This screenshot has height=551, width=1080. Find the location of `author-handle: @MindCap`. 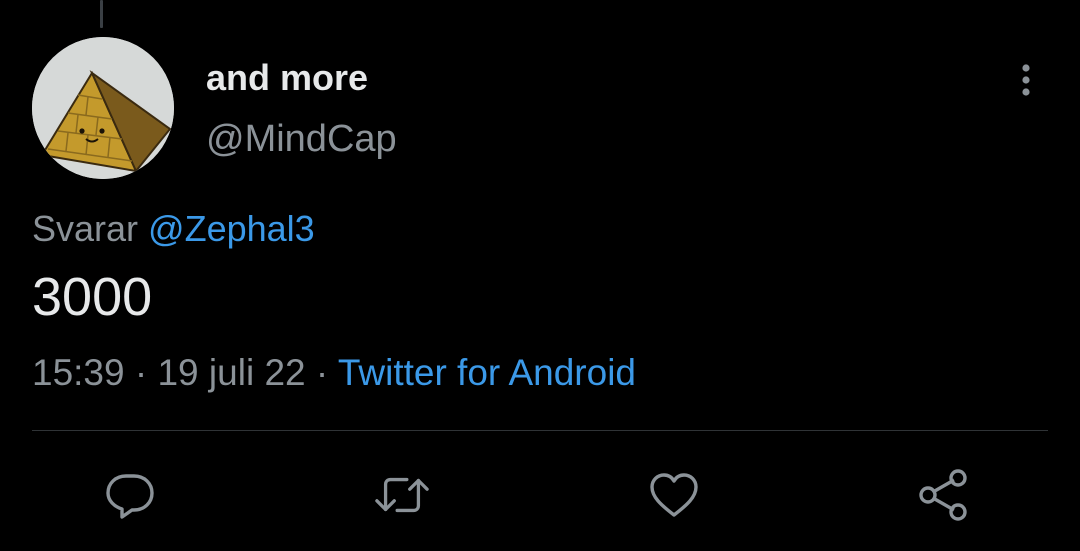

author-handle: @MindCap is located at coordinates (301, 139).